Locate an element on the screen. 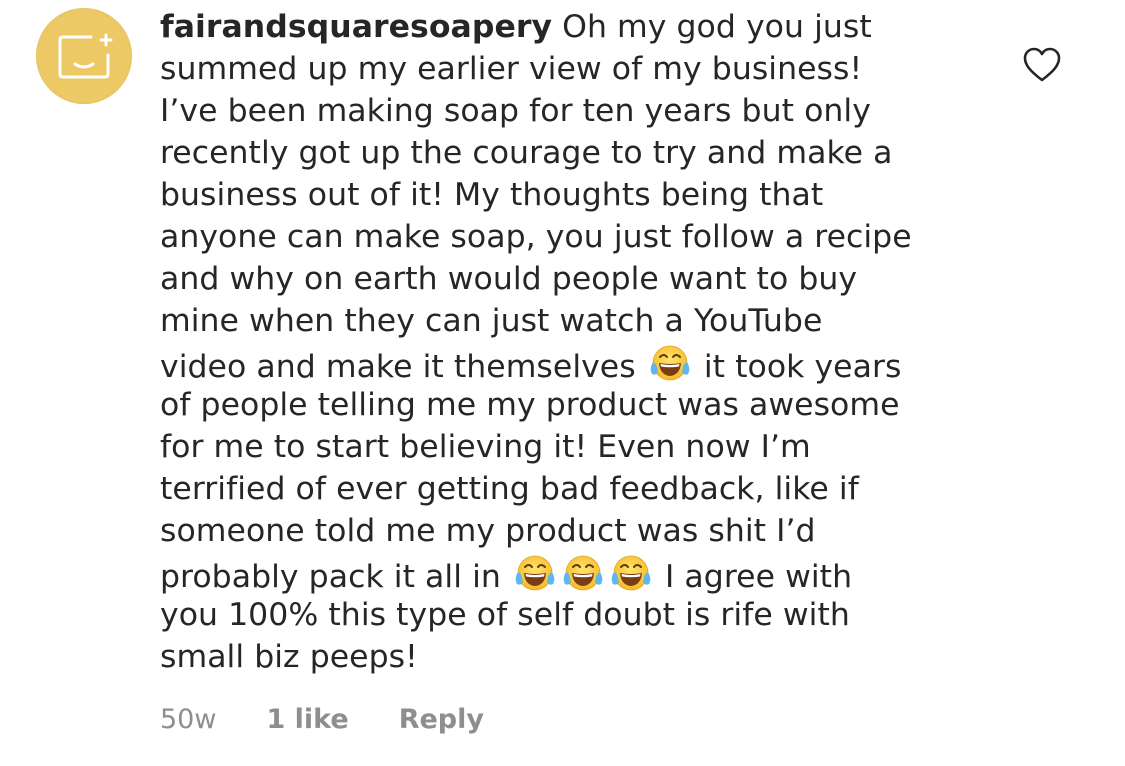  comment-line-text: it took years is located at coordinates (797, 367).